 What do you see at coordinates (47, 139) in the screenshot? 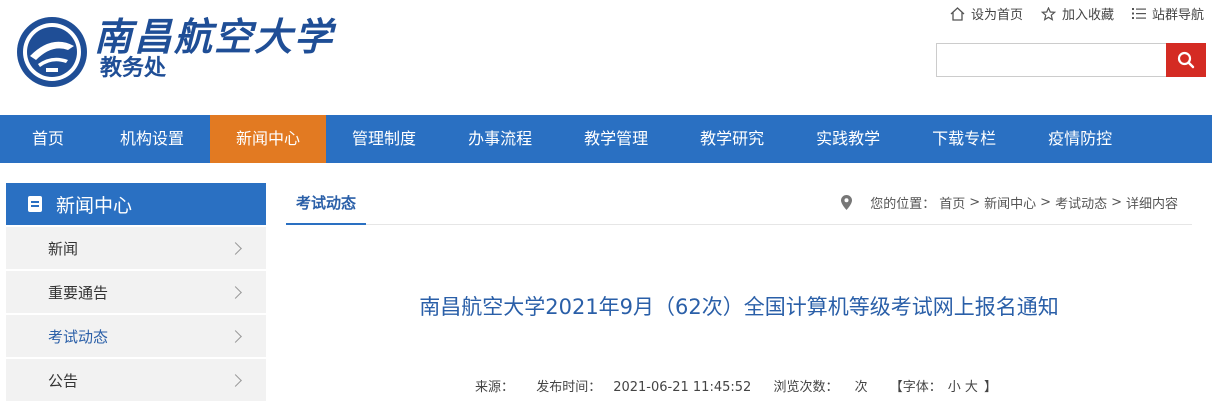
I see `nav-item-home: 首页` at bounding box center [47, 139].